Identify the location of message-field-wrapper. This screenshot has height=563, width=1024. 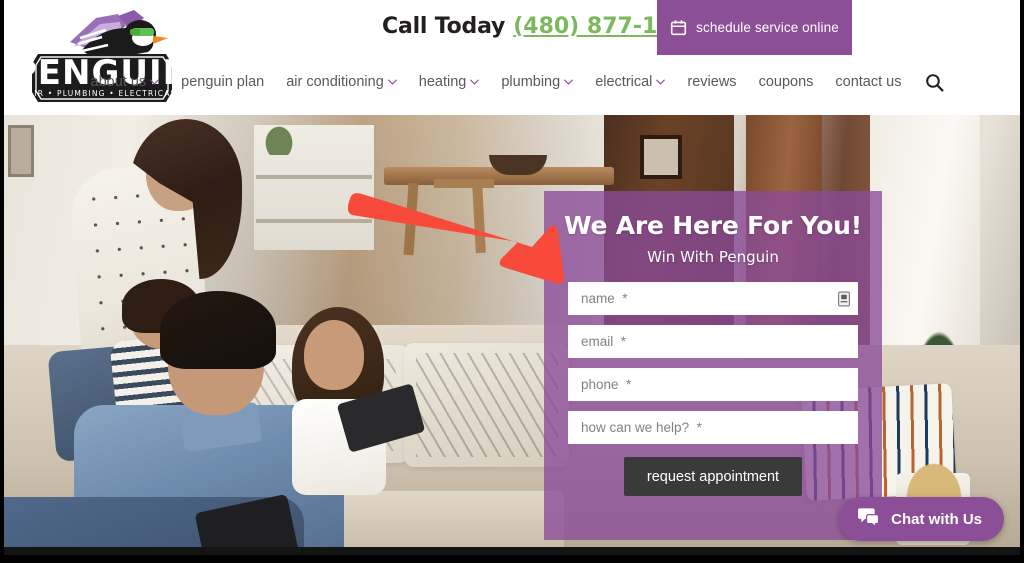
(713, 427).